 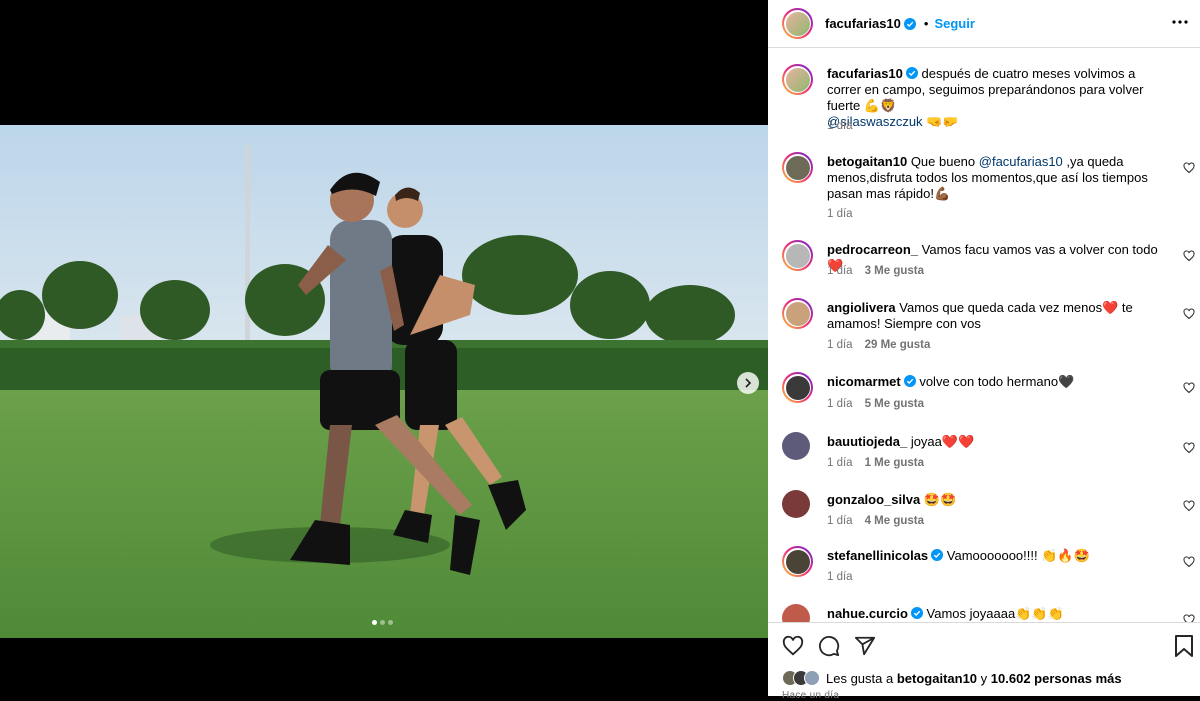 What do you see at coordinates (997, 442) in the screenshot?
I see `comment-text: bauutiojeda_ joyaa❤️❤️` at bounding box center [997, 442].